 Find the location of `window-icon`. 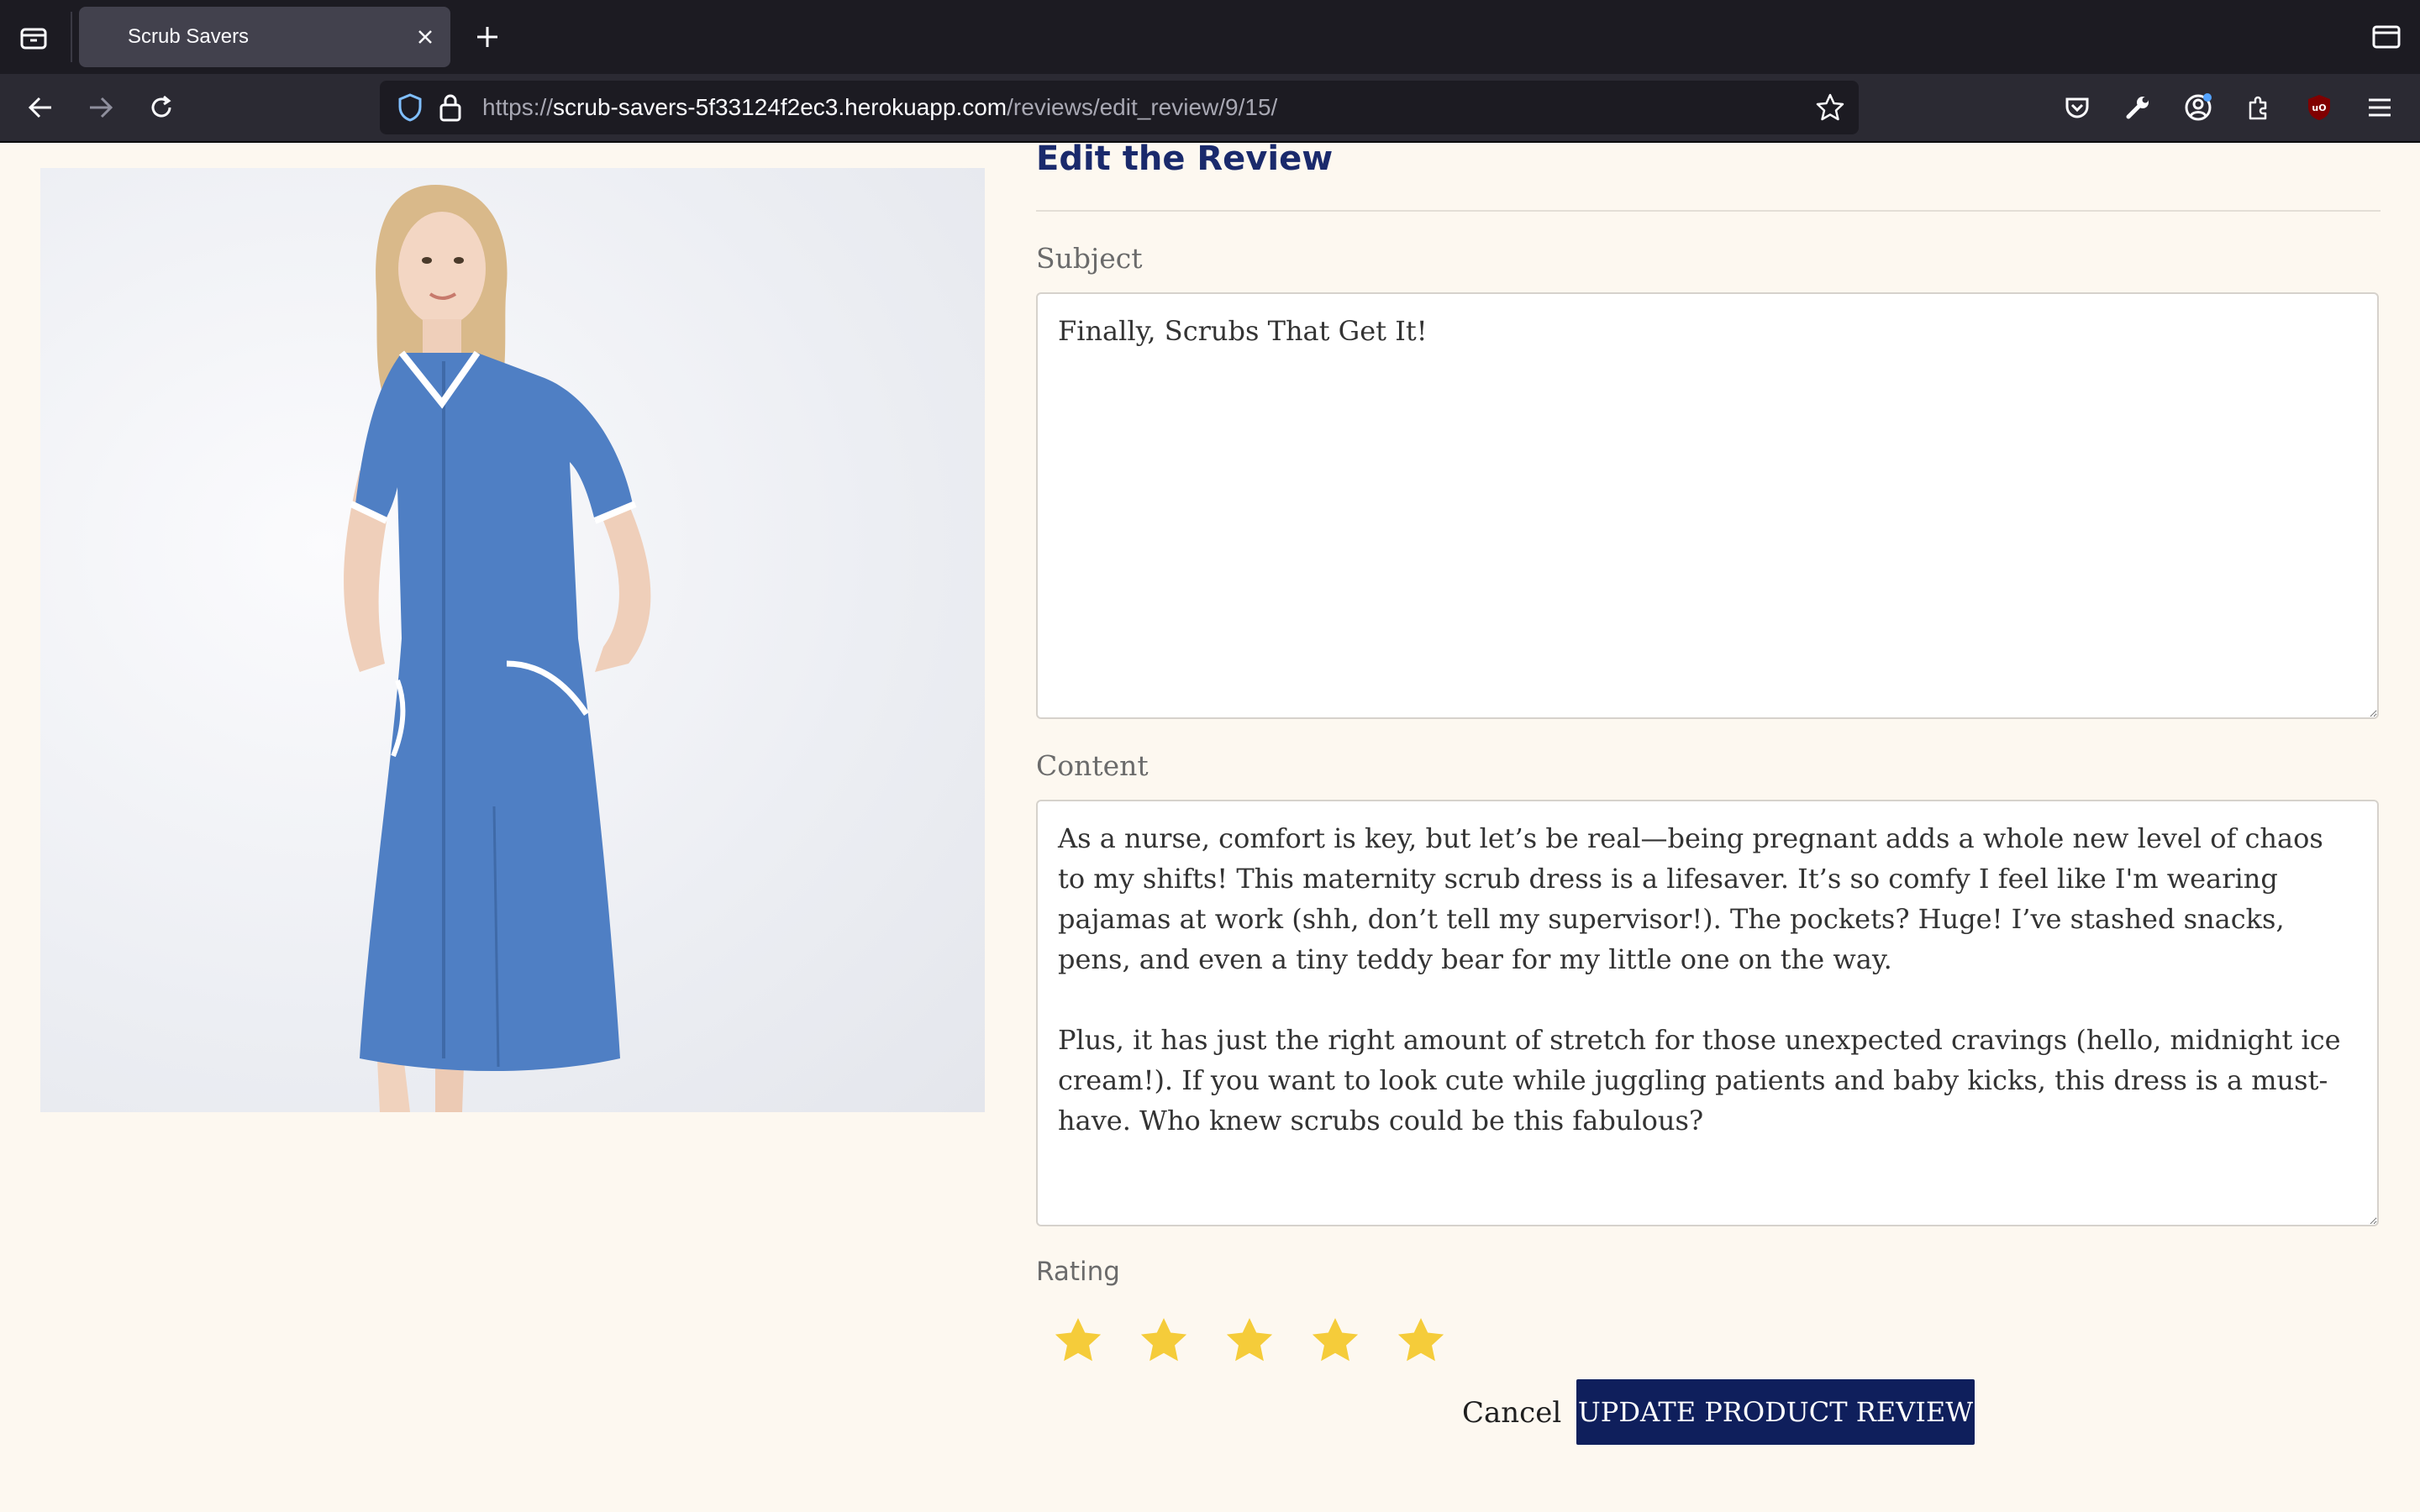

window-icon is located at coordinates (2387, 37).